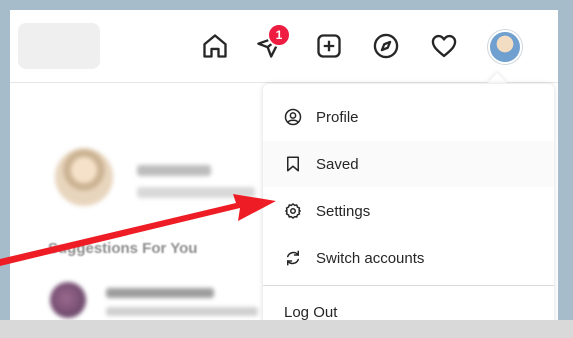  I want to click on current-user-avatar, so click(84, 177).